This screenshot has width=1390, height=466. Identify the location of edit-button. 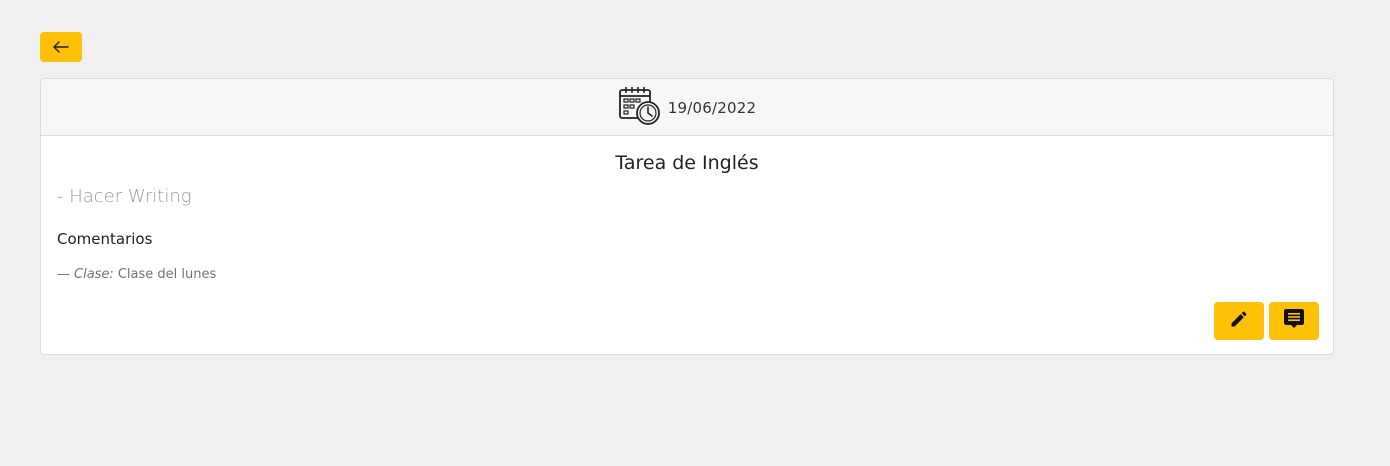
(1239, 321).